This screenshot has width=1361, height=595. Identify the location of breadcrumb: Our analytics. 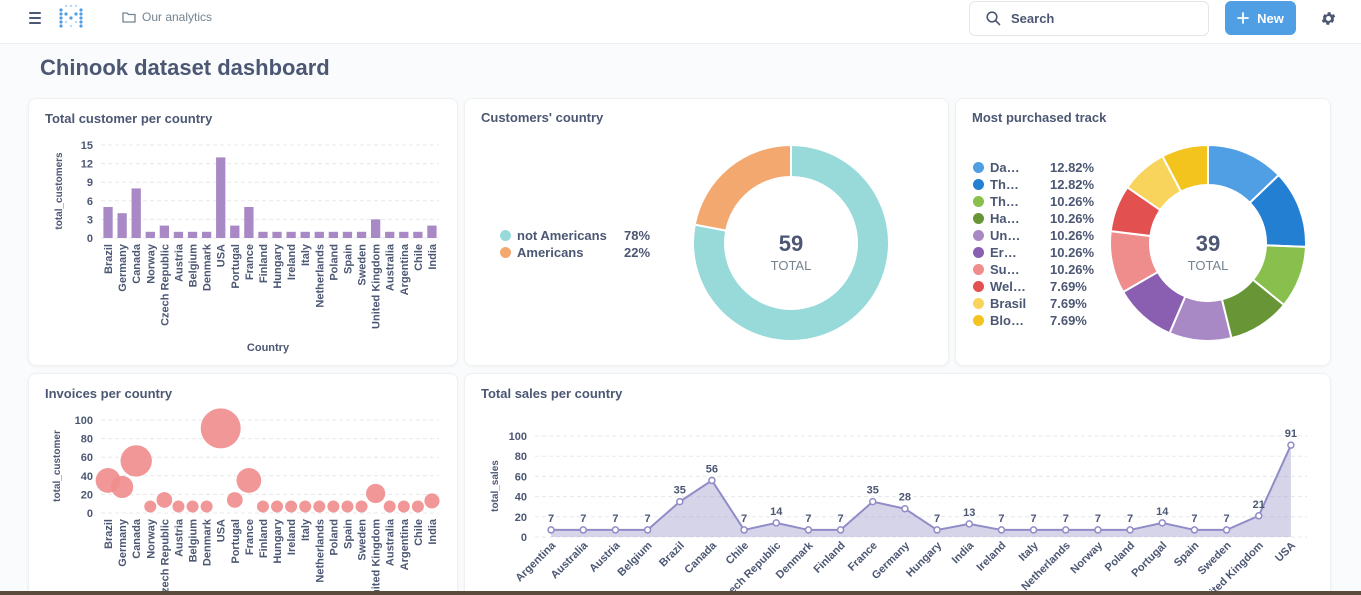
(167, 17).